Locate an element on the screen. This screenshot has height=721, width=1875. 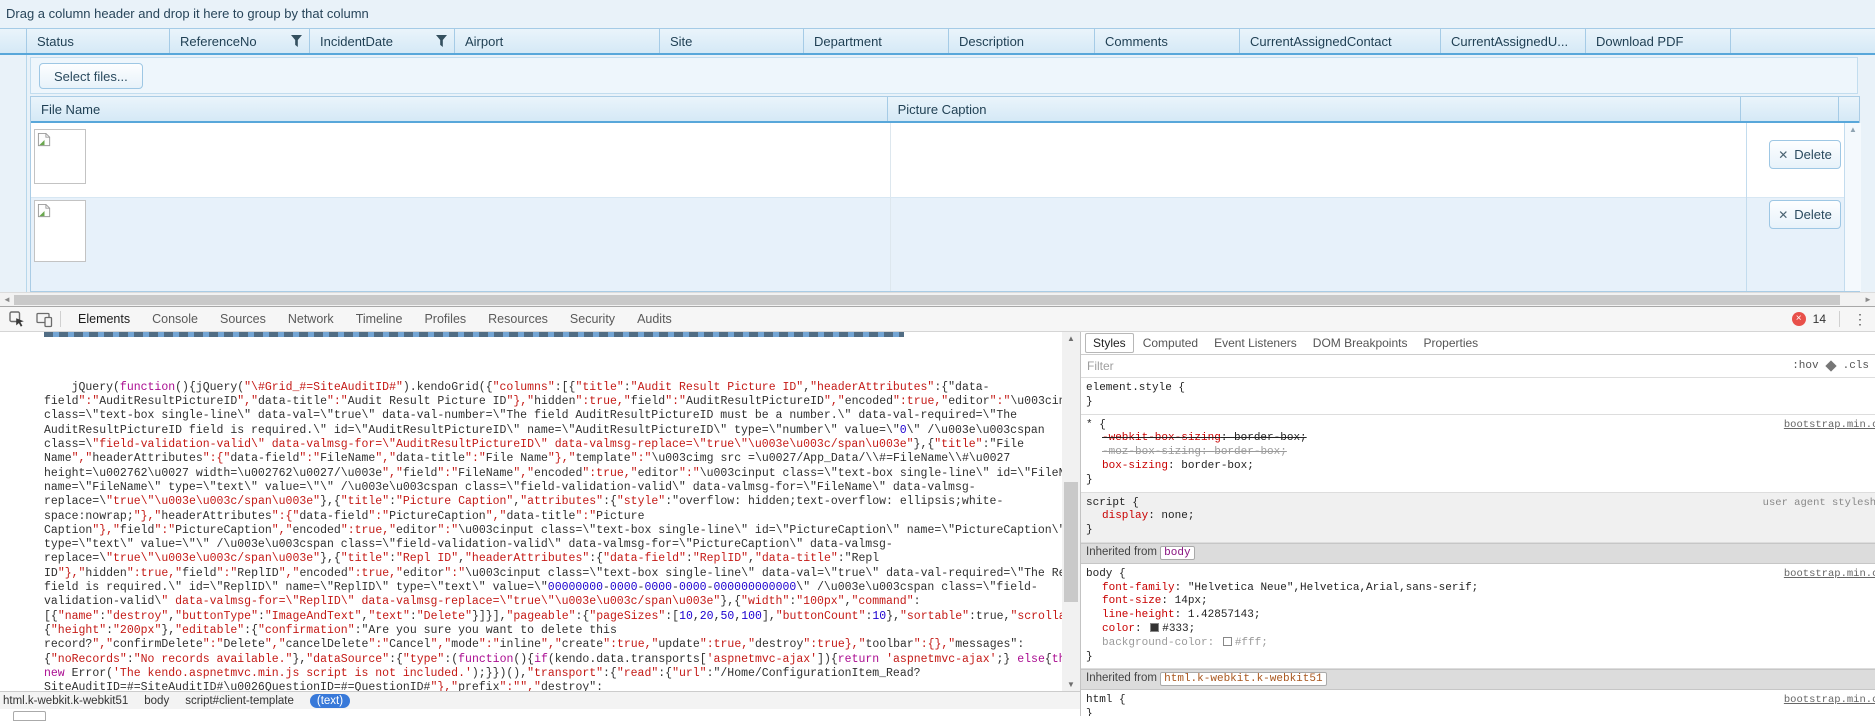
grid-column-header: ReferenceNo is located at coordinates (240, 41).